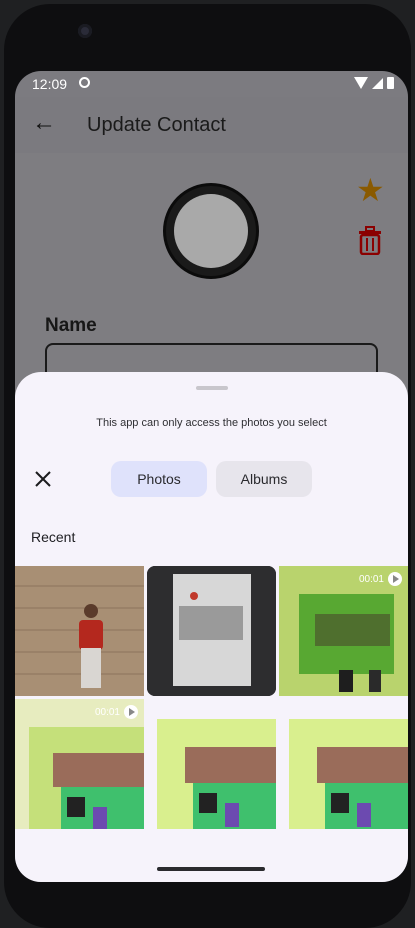  Describe the element at coordinates (390, 83) in the screenshot. I see `battery-icon` at that location.